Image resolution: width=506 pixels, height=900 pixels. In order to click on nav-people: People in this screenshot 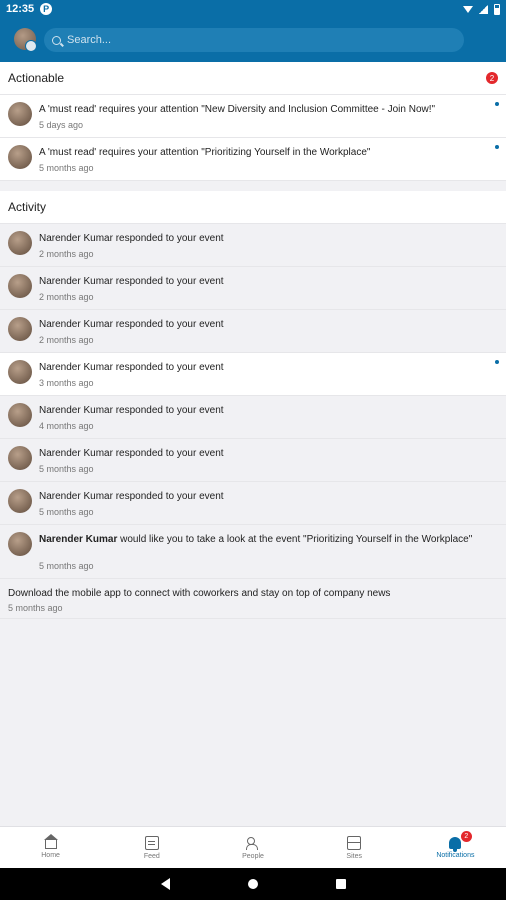, I will do `click(252, 847)`.